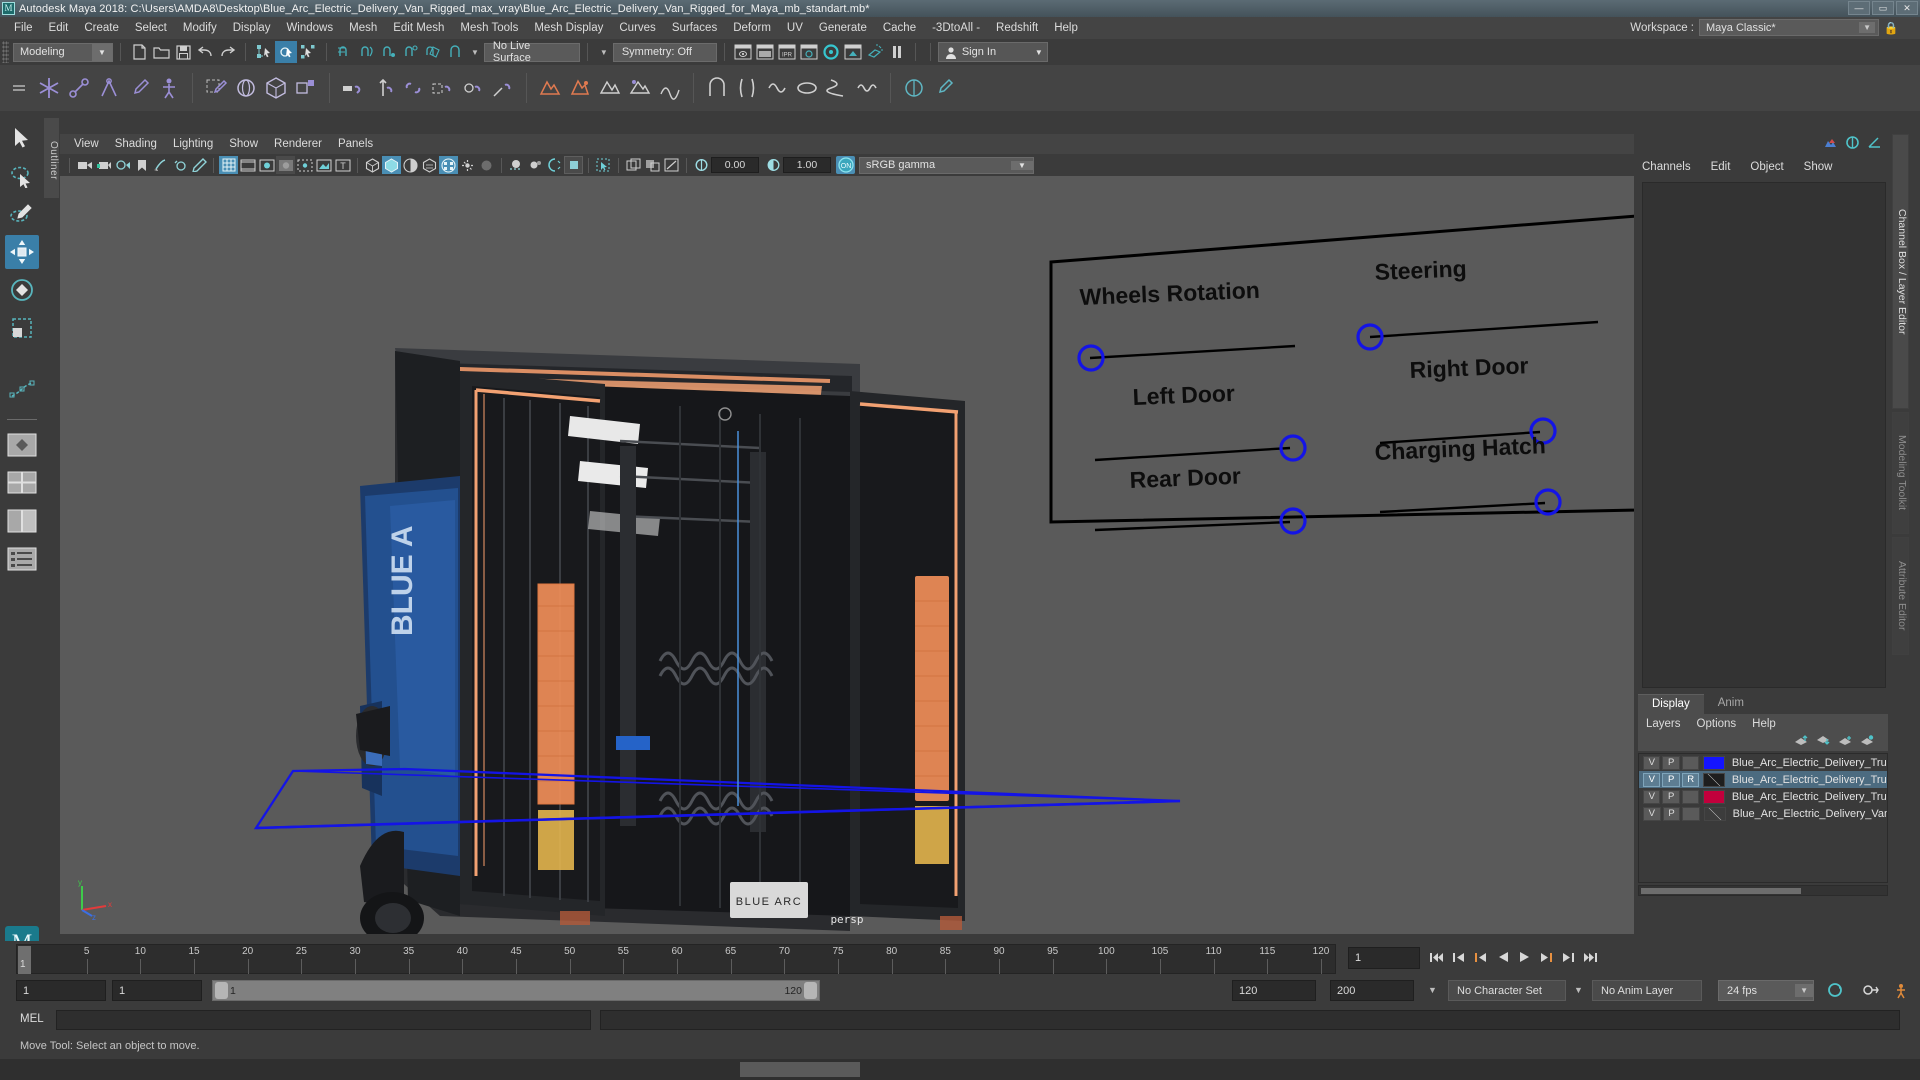  Describe the element at coordinates (157, 990) in the screenshot. I see `animation-start-field: 1` at that location.